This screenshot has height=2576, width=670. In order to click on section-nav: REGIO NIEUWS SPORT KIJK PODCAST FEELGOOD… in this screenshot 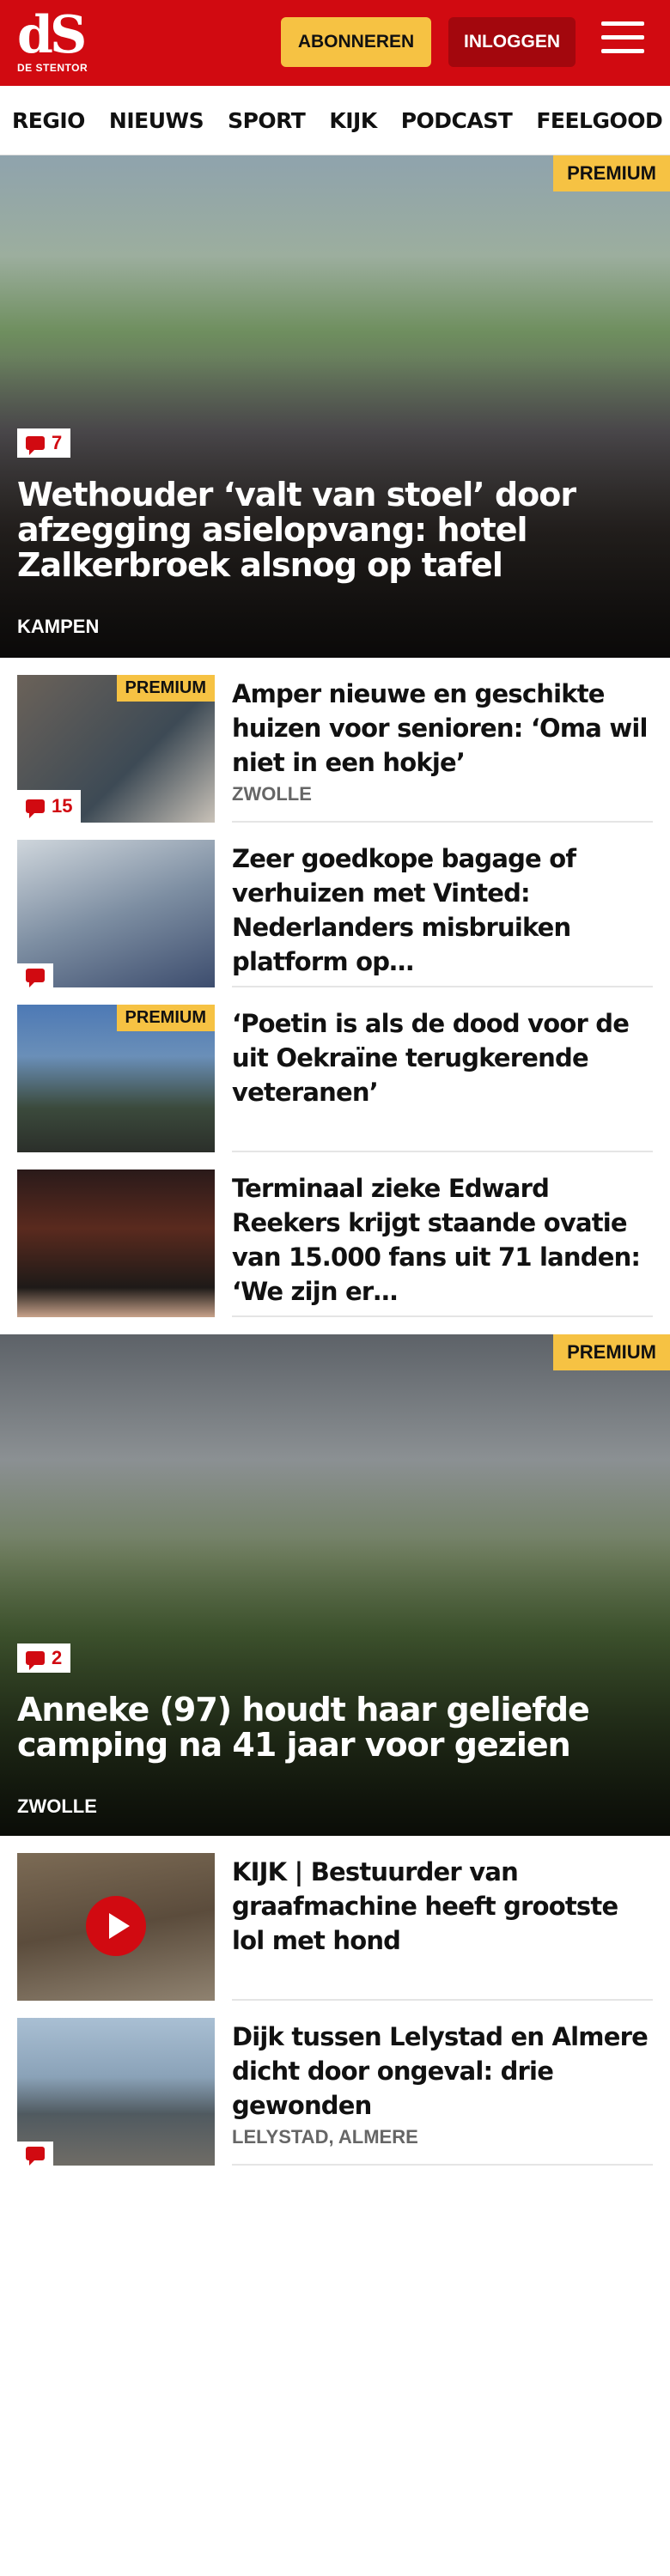, I will do `click(335, 121)`.